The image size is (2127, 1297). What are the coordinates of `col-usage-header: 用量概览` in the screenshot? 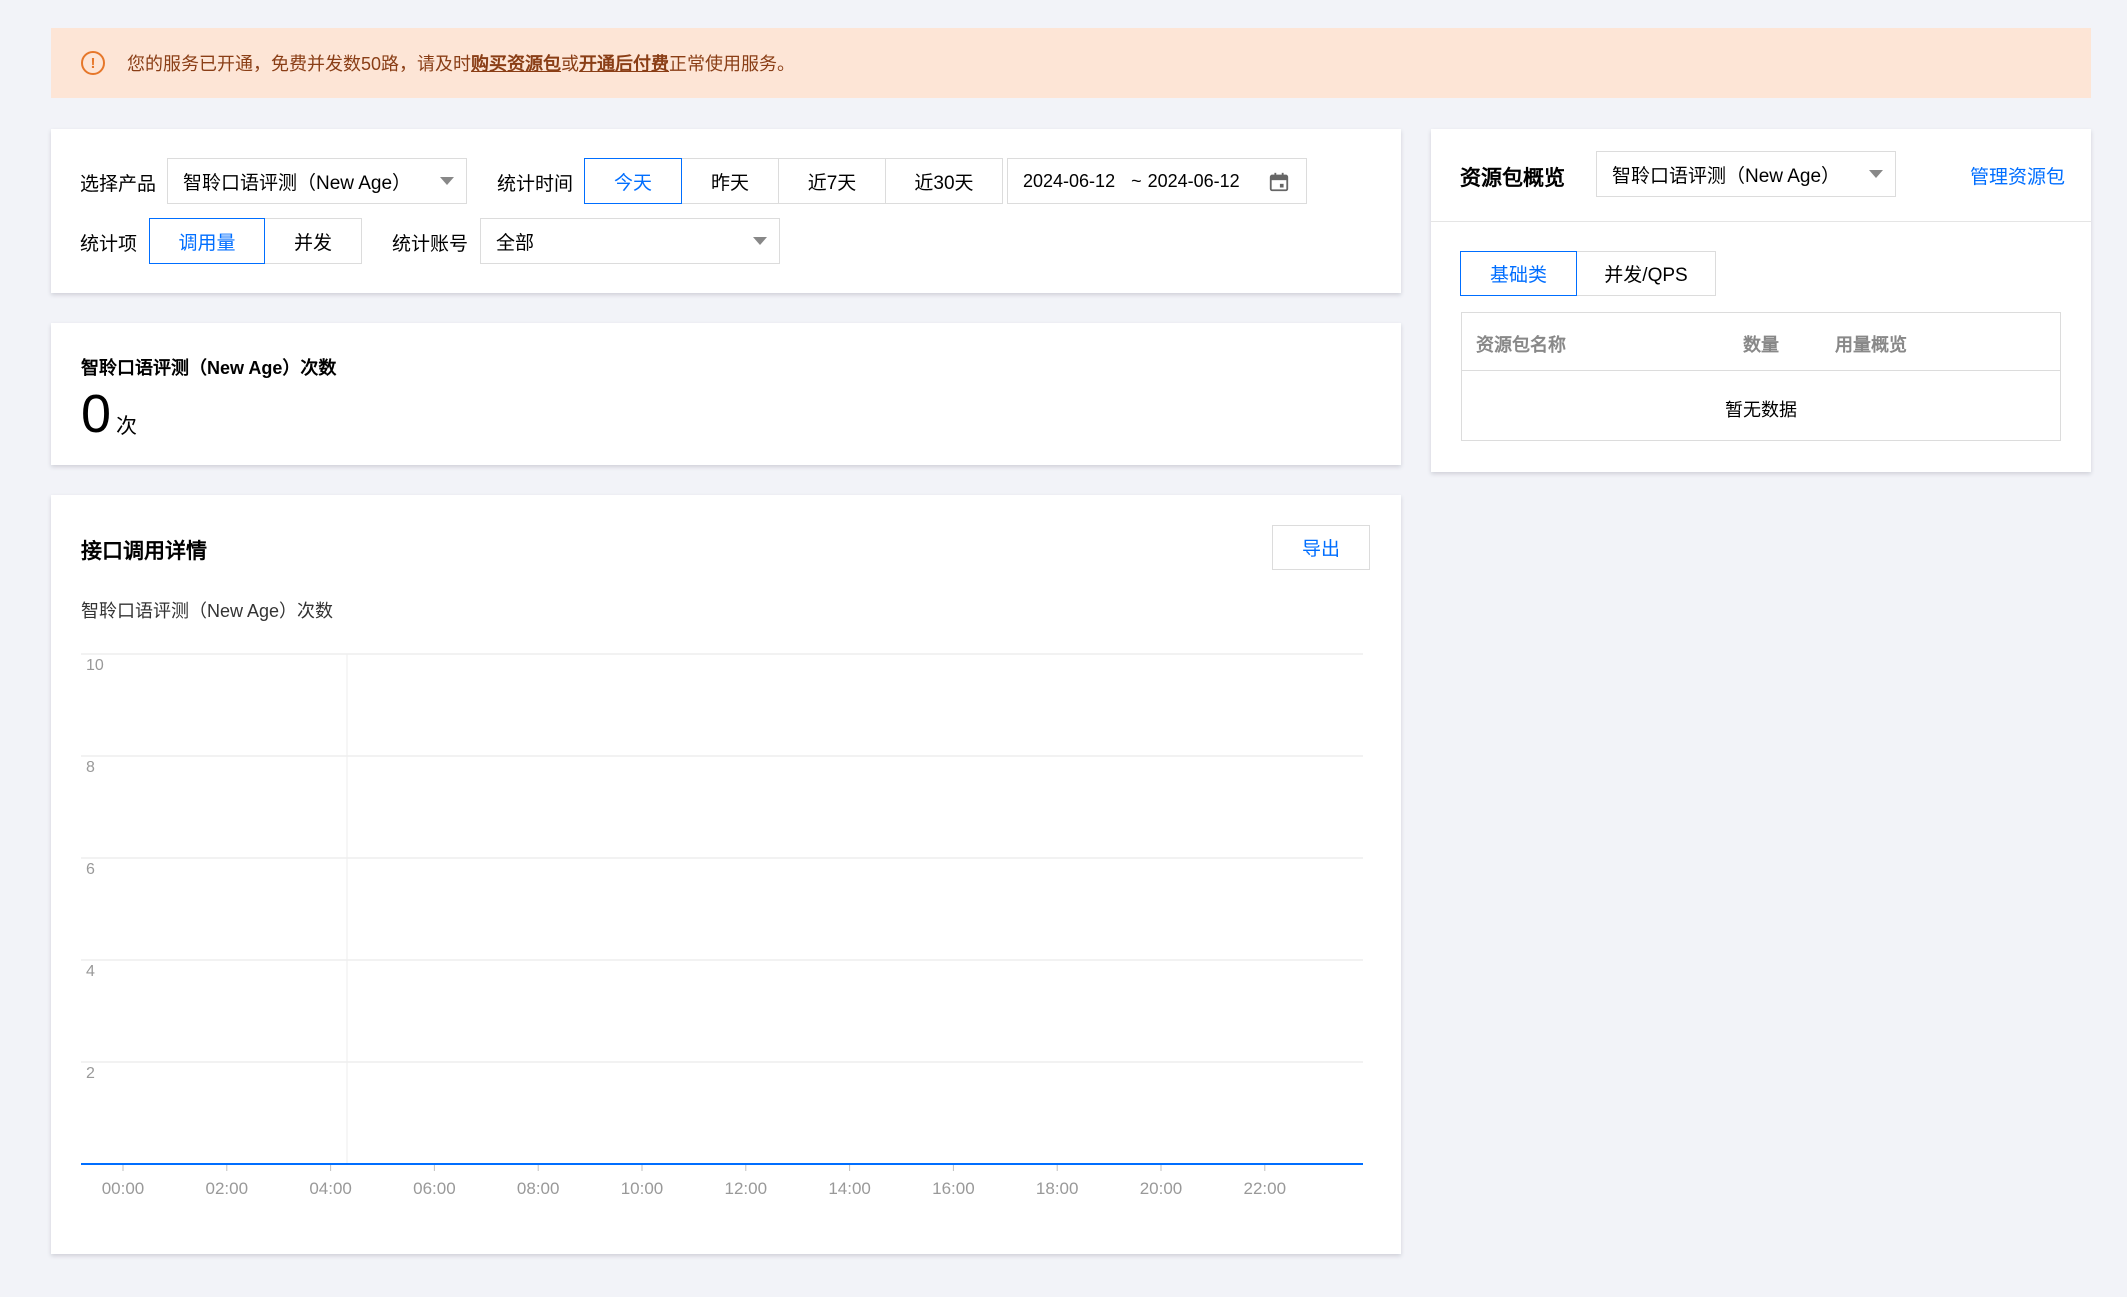 It's located at (1871, 345).